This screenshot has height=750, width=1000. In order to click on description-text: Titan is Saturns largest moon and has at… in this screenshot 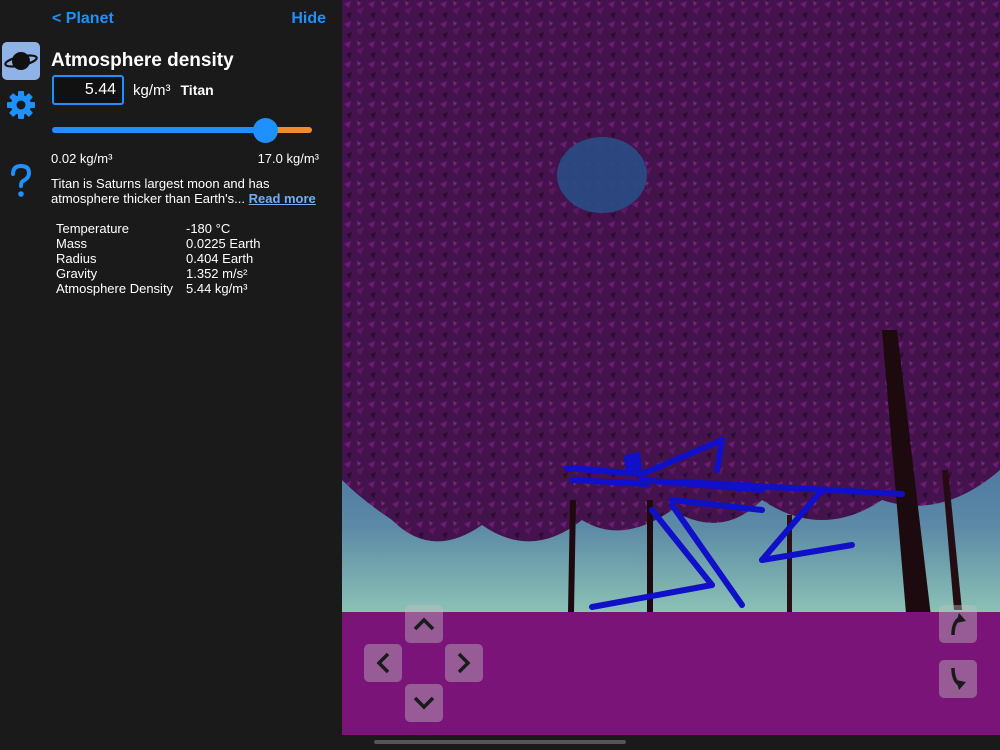, I will do `click(160, 191)`.